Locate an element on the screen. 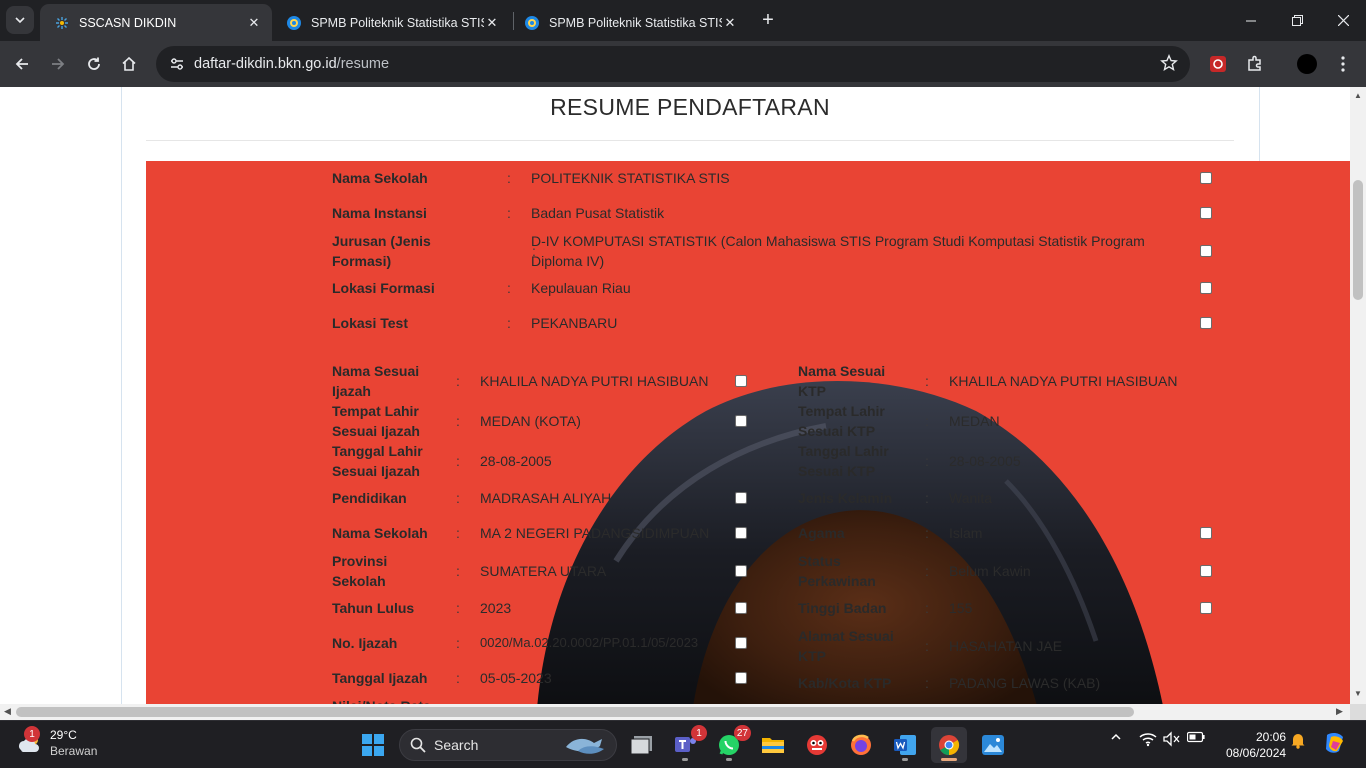 The image size is (1366, 768). site-info-icon is located at coordinates (177, 64).